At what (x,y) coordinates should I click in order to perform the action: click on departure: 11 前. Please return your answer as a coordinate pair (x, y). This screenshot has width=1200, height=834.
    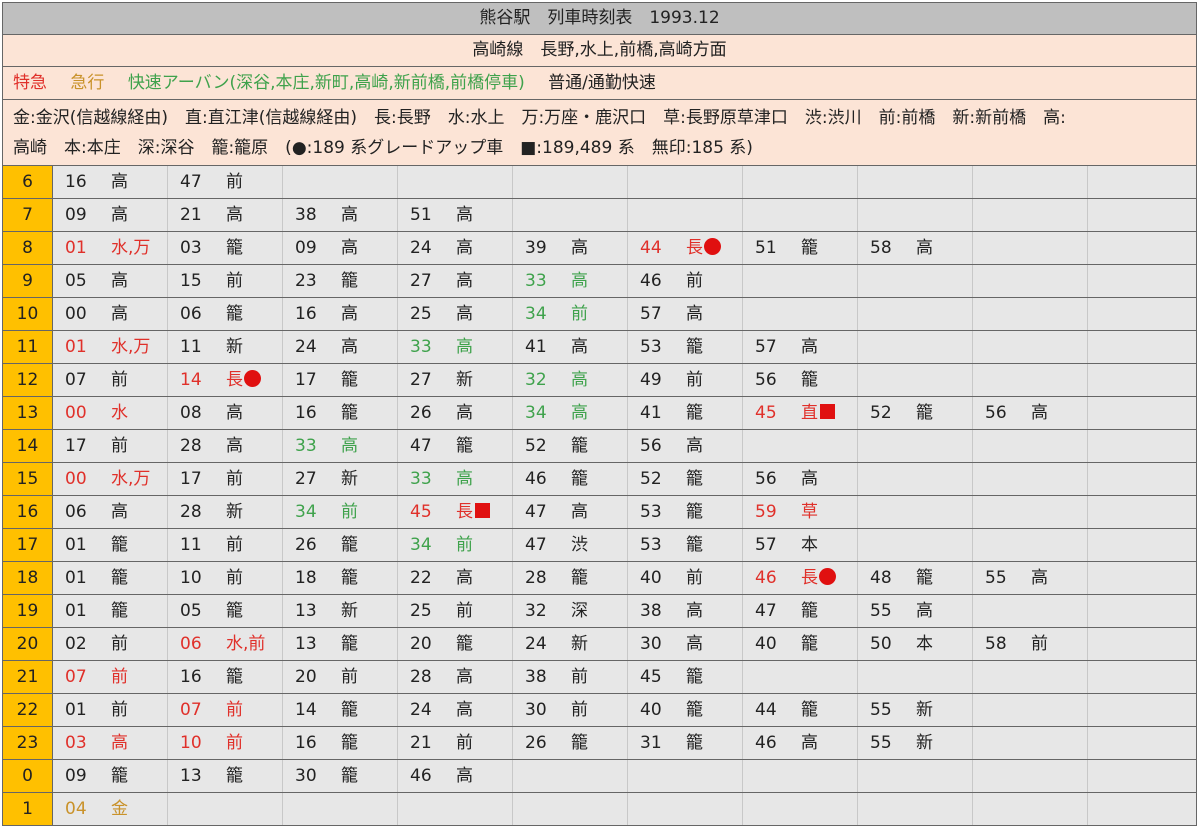
    Looking at the image, I should click on (211, 545).